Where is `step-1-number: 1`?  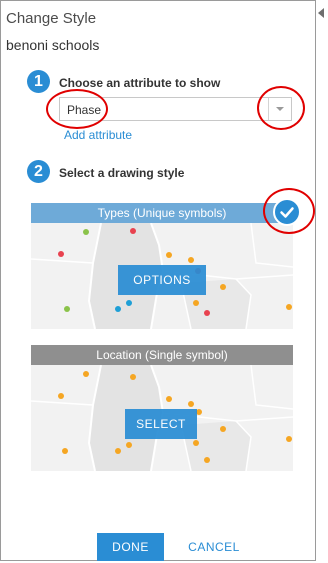
step-1-number: 1 is located at coordinates (38, 81).